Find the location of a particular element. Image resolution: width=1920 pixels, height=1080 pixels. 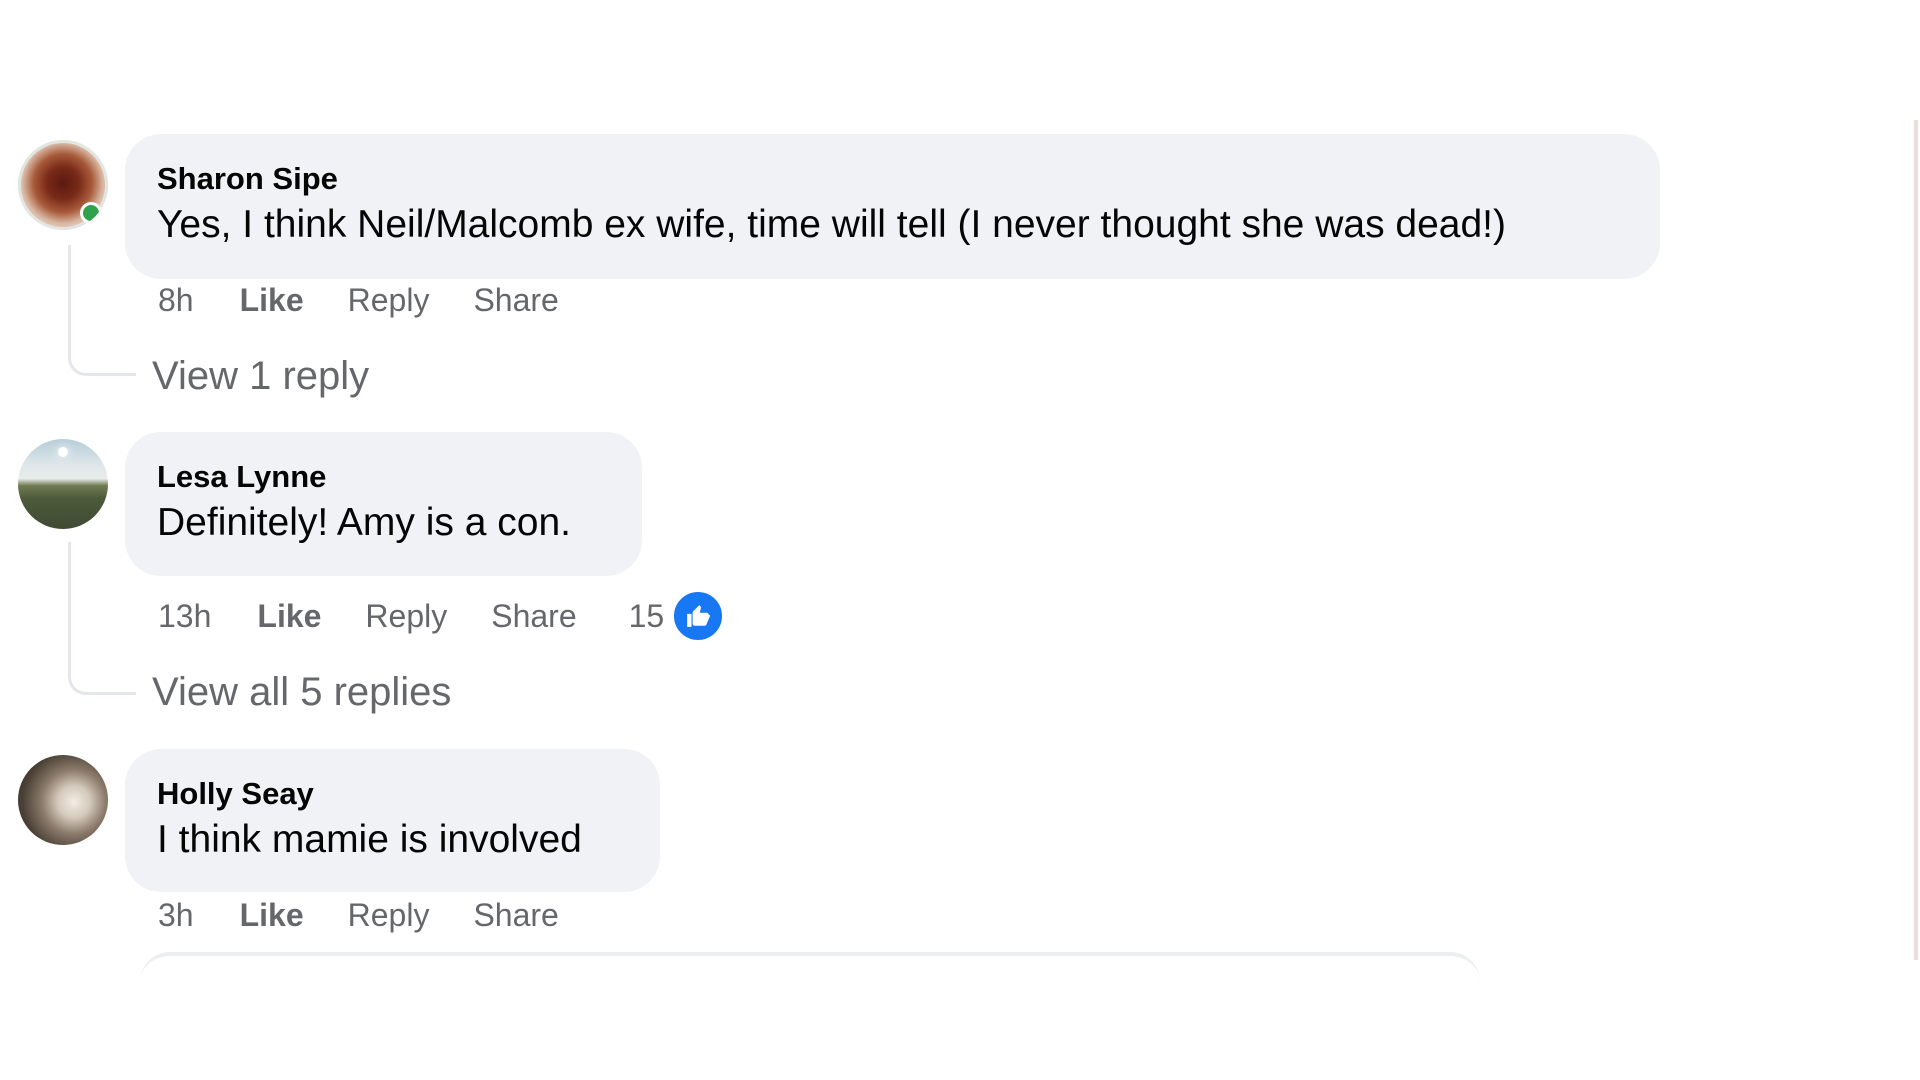

comment-actions: 13h Like Reply Share 15 is located at coordinates (441, 616).